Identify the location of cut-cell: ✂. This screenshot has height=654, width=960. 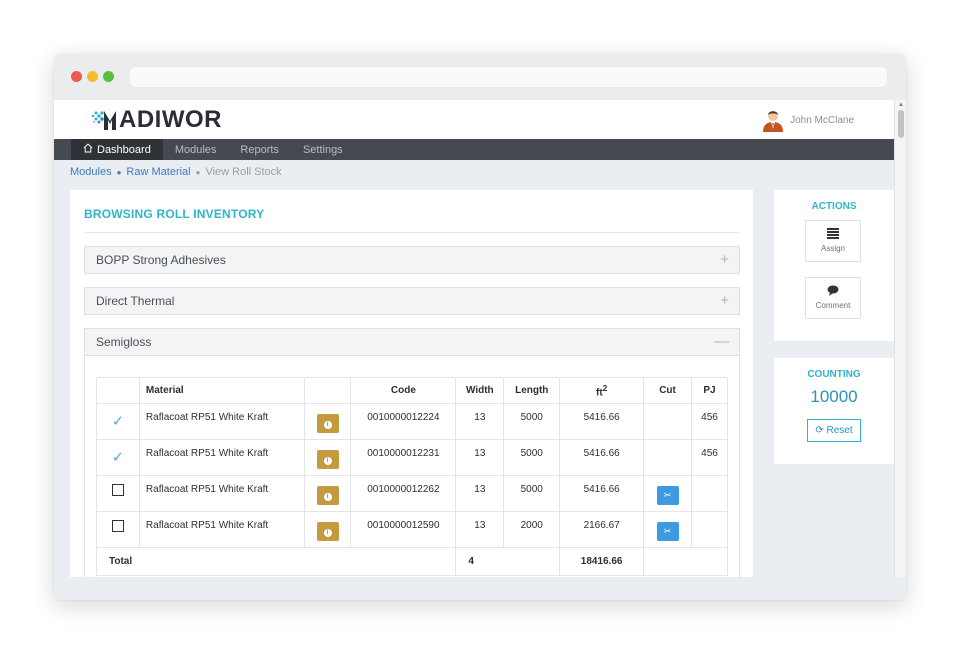
(667, 493).